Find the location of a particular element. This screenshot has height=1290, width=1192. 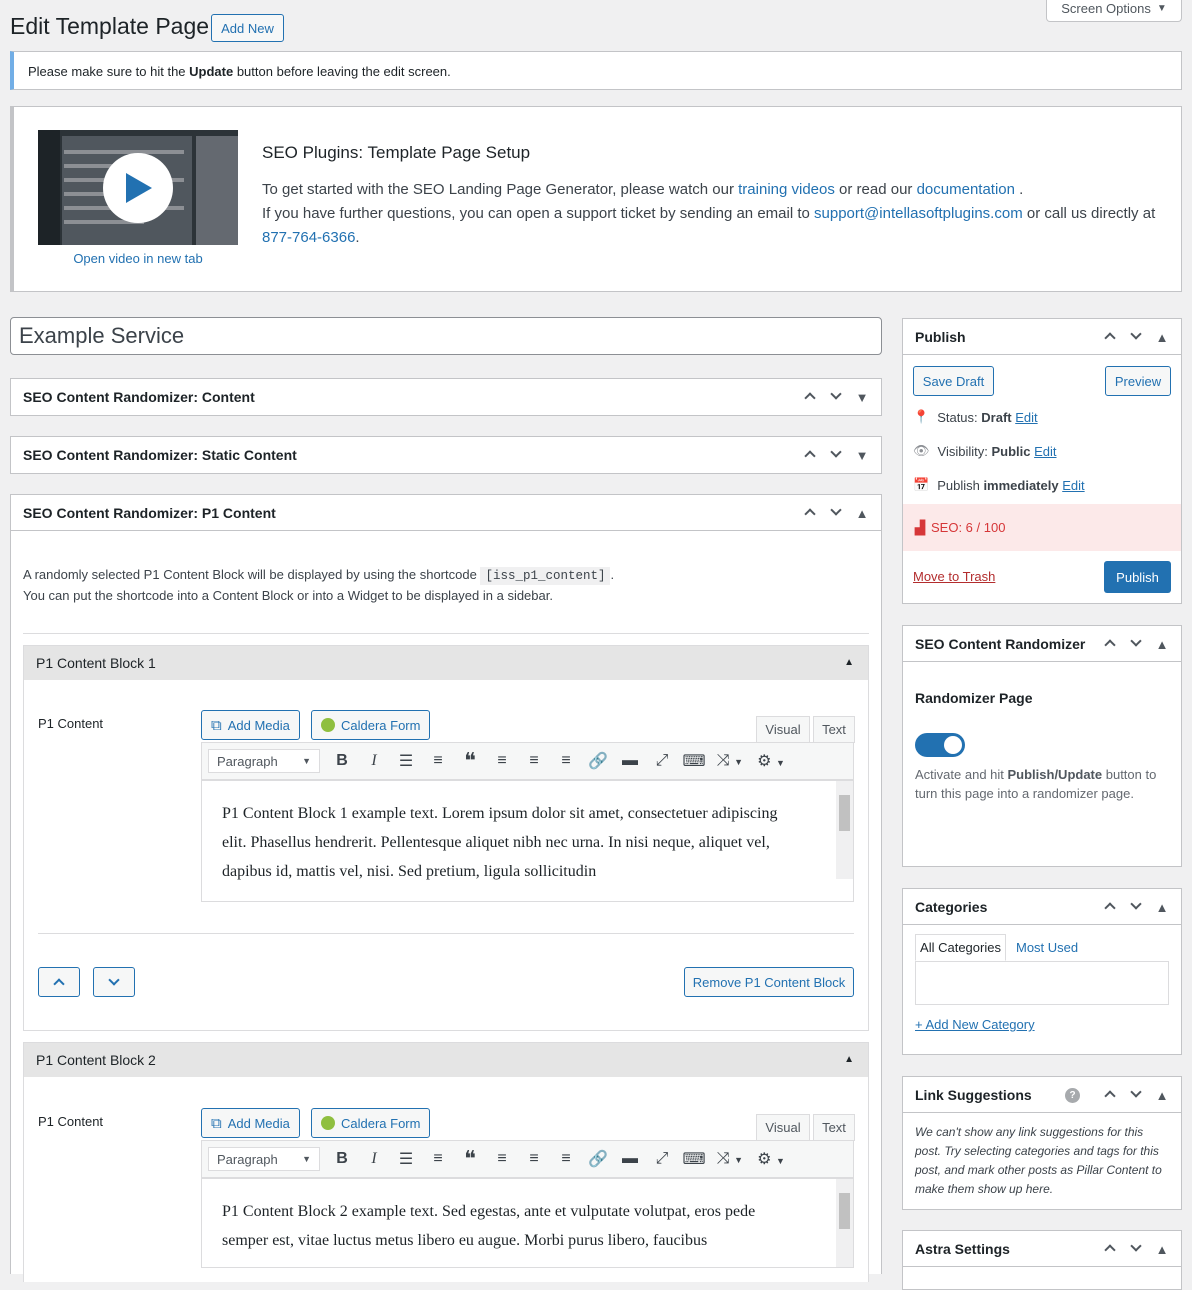

edit-status-link: Edit is located at coordinates (1026, 417).